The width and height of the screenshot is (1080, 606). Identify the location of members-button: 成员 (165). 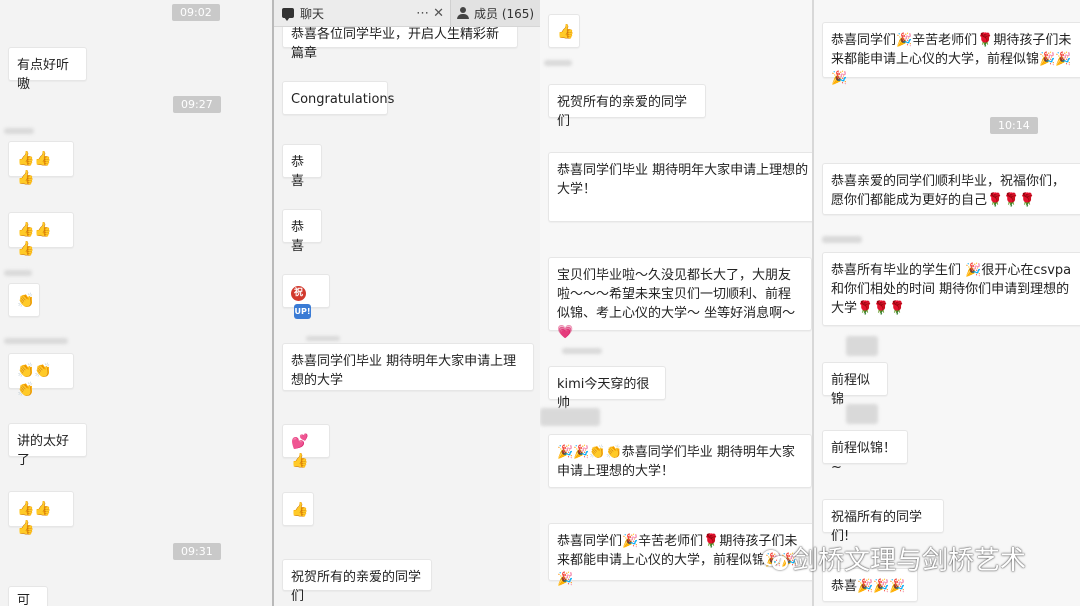
(495, 13).